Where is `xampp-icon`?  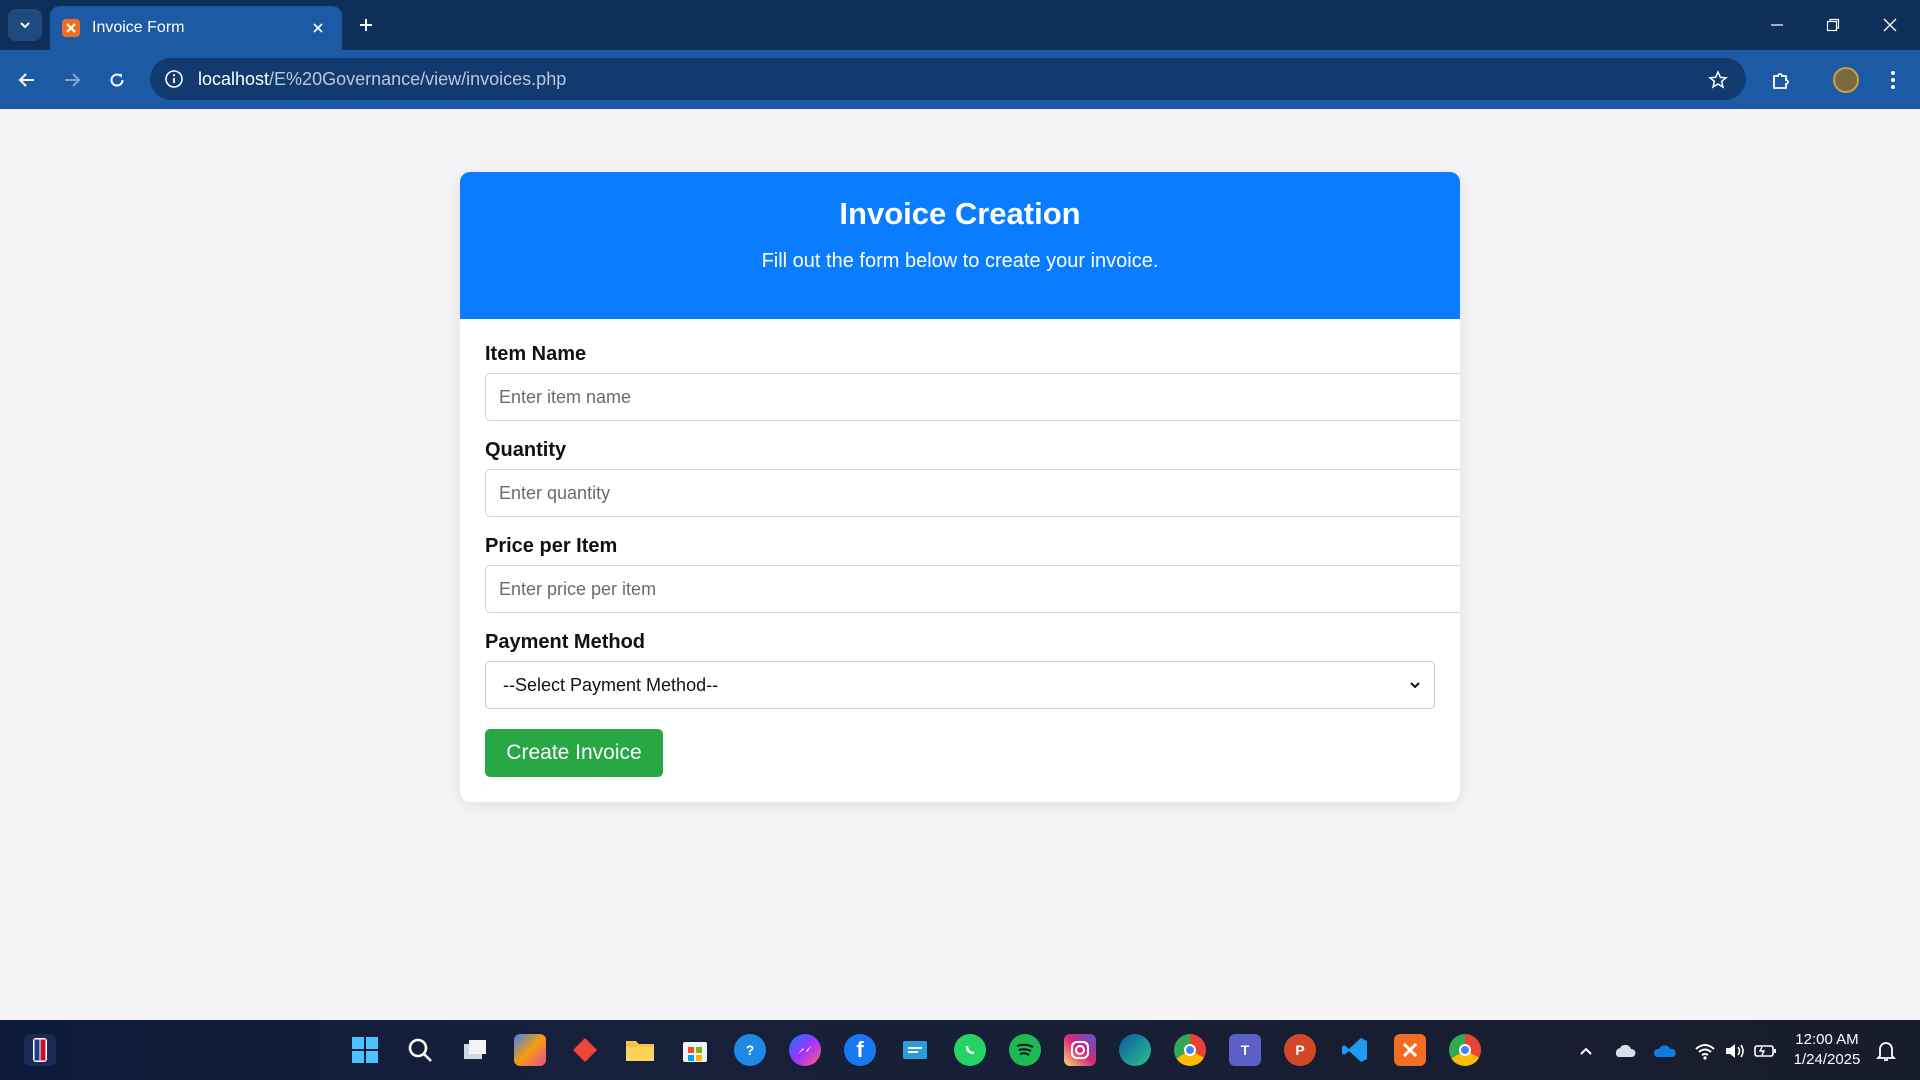 xampp-icon is located at coordinates (1410, 1050).